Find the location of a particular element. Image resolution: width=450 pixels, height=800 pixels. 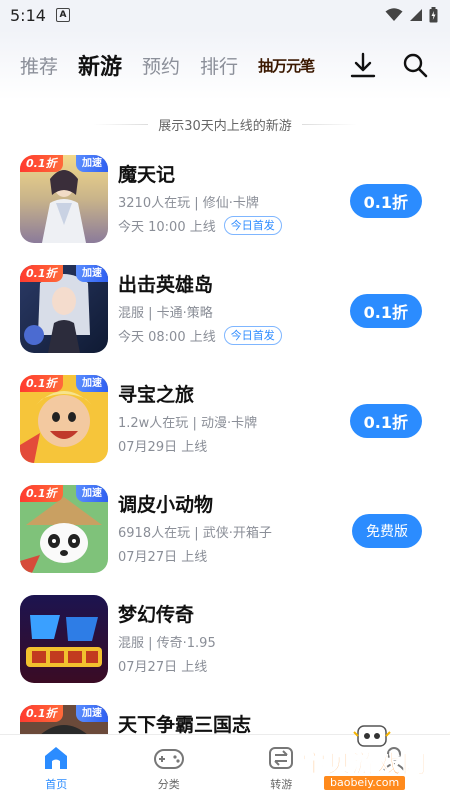

game-name: 梦幻传奇 is located at coordinates (156, 615).